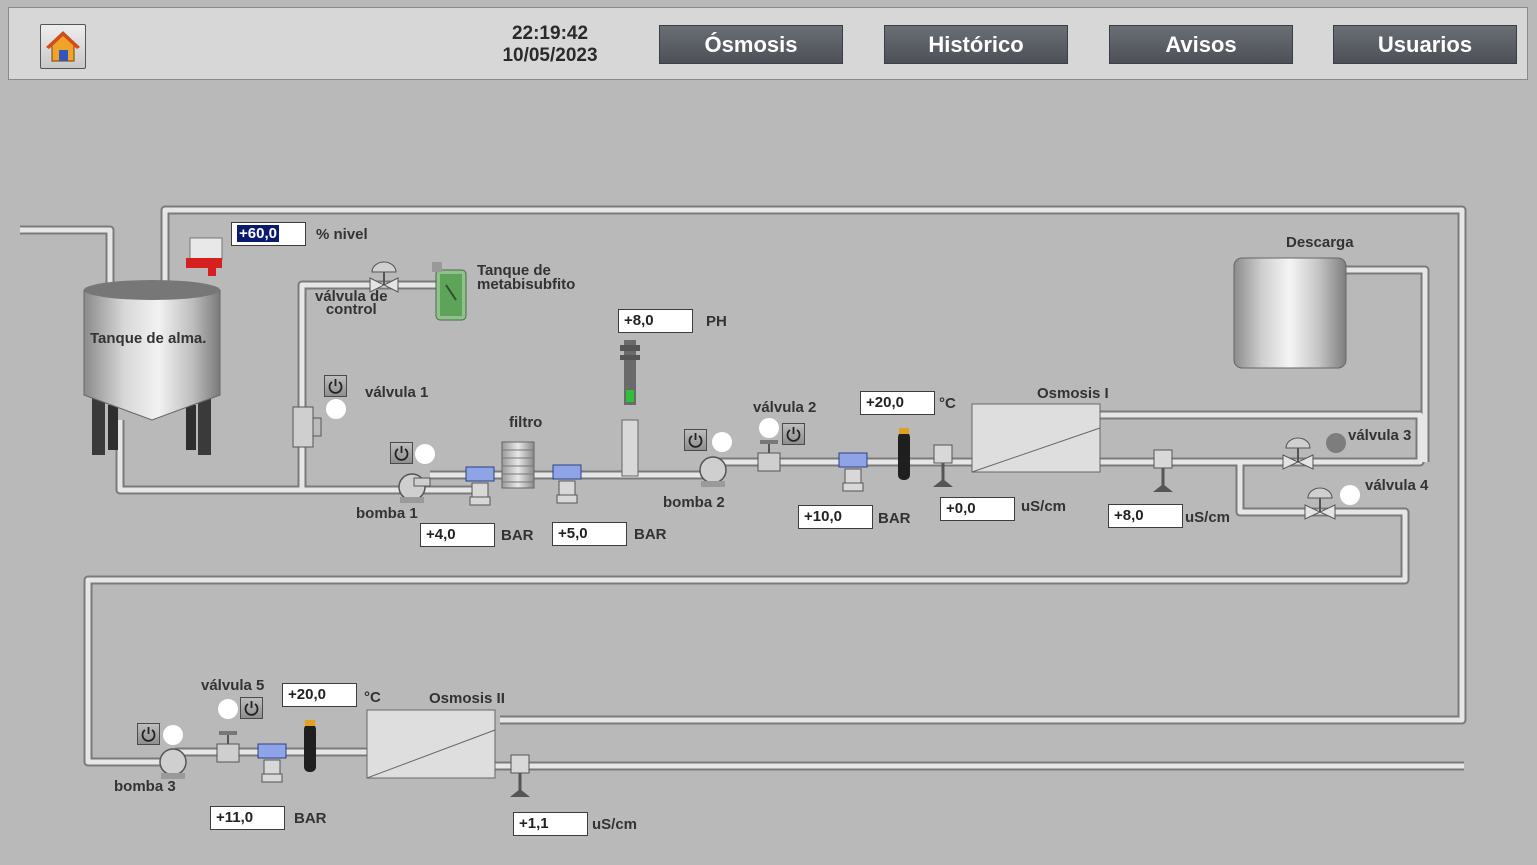 This screenshot has width=1537, height=865. What do you see at coordinates (431, 744) in the screenshot?
I see `osmosis-2-unit-icon` at bounding box center [431, 744].